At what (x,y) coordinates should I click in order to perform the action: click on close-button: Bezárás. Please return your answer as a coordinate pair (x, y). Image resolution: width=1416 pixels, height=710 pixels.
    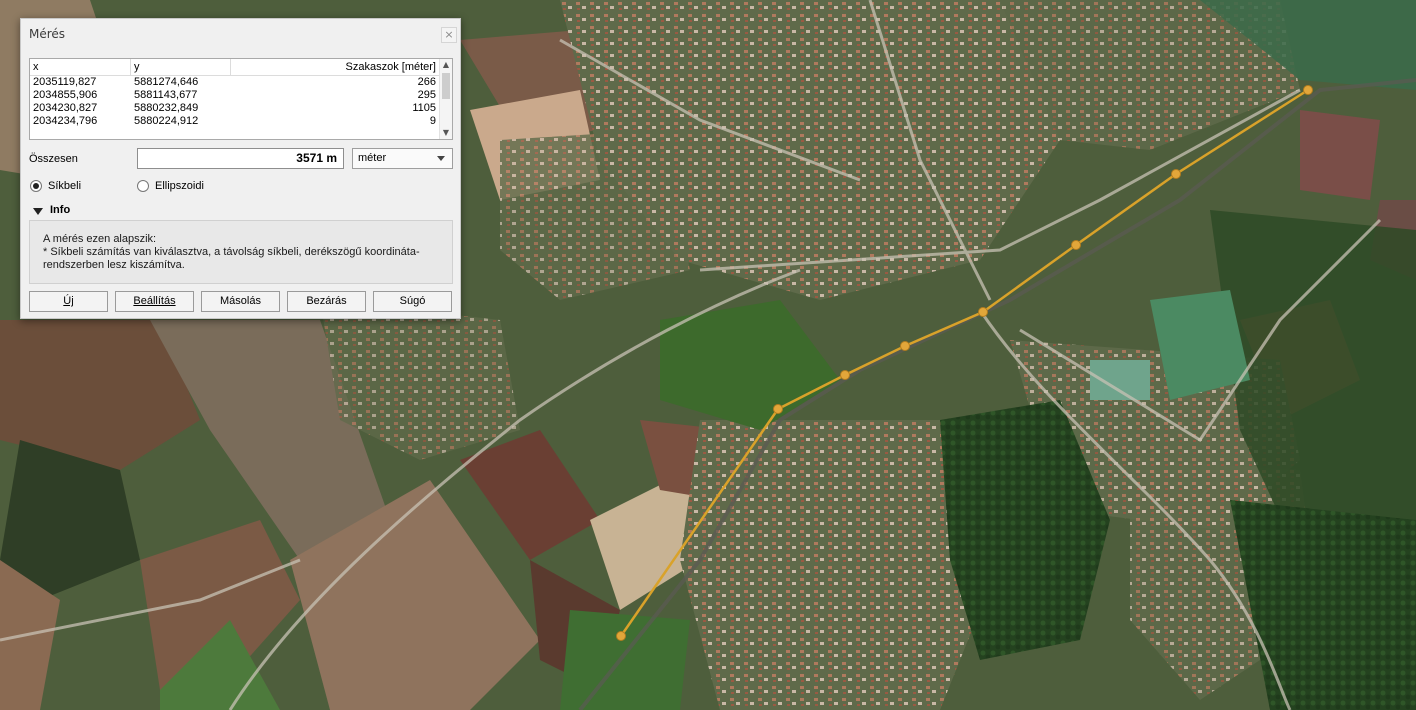
    Looking at the image, I should click on (326, 301).